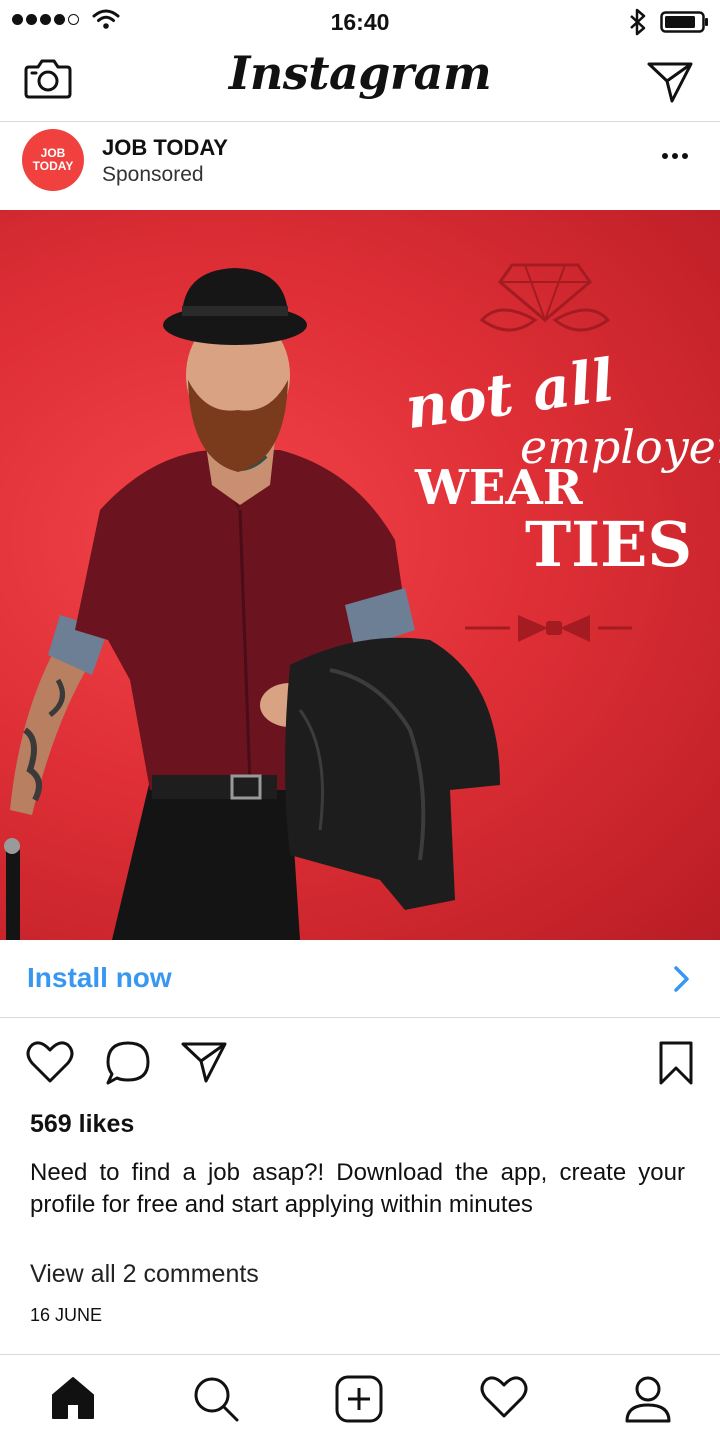  Describe the element at coordinates (676, 1063) in the screenshot. I see `bookmark-icon` at that location.